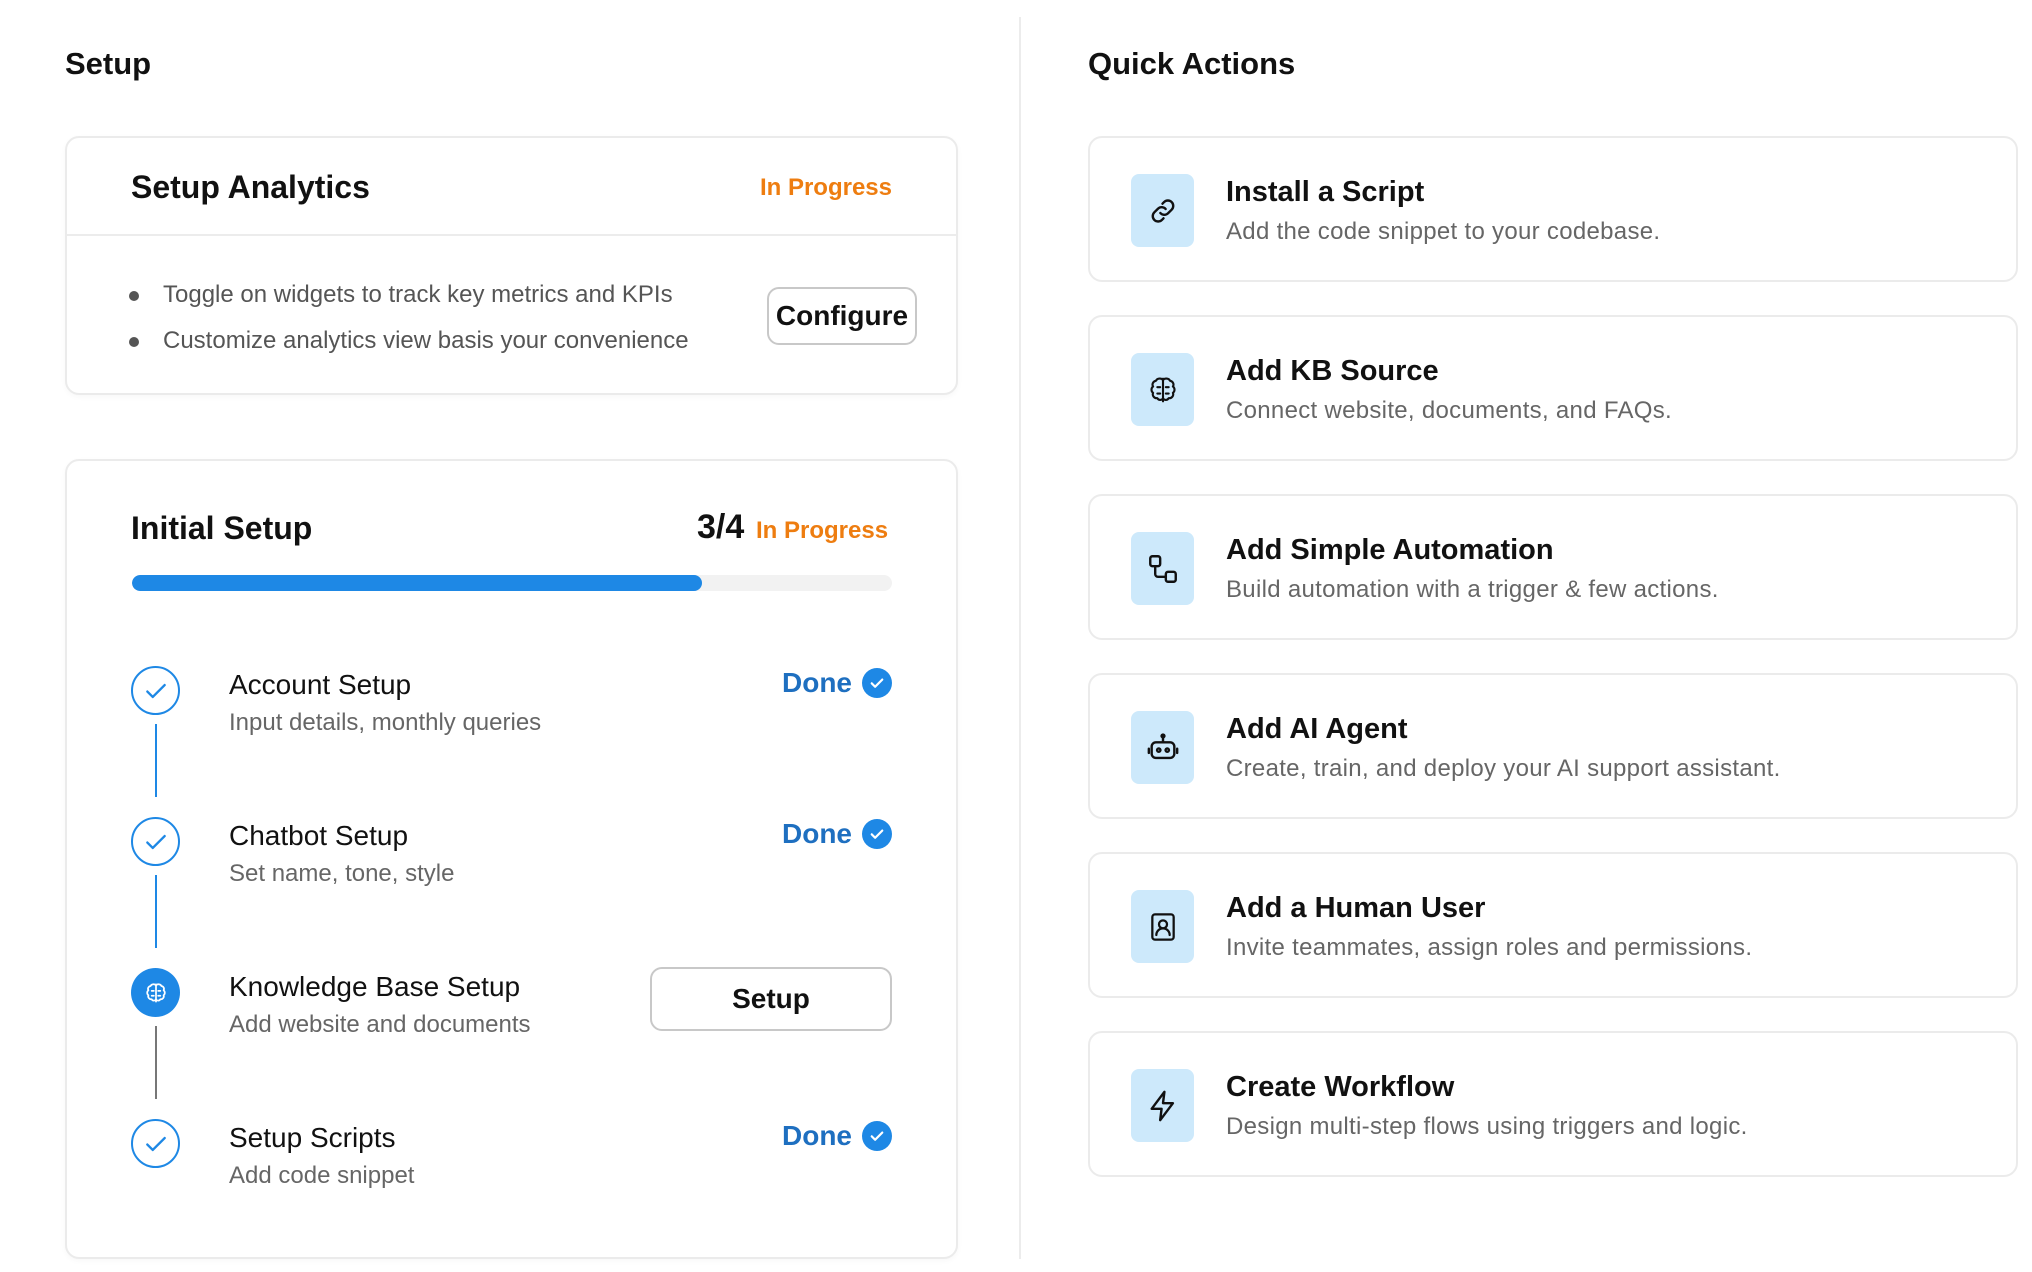  What do you see at coordinates (385, 722) in the screenshot?
I see `step-subtitle: Input details, monthly queries` at bounding box center [385, 722].